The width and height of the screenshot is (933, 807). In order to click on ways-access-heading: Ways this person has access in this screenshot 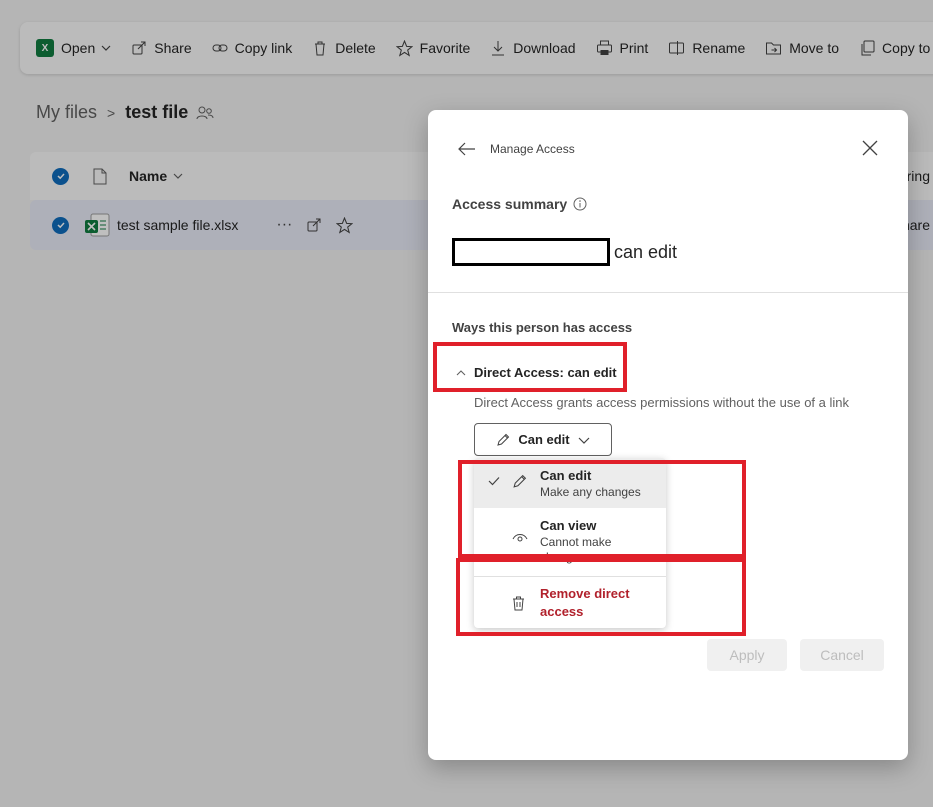, I will do `click(542, 327)`.